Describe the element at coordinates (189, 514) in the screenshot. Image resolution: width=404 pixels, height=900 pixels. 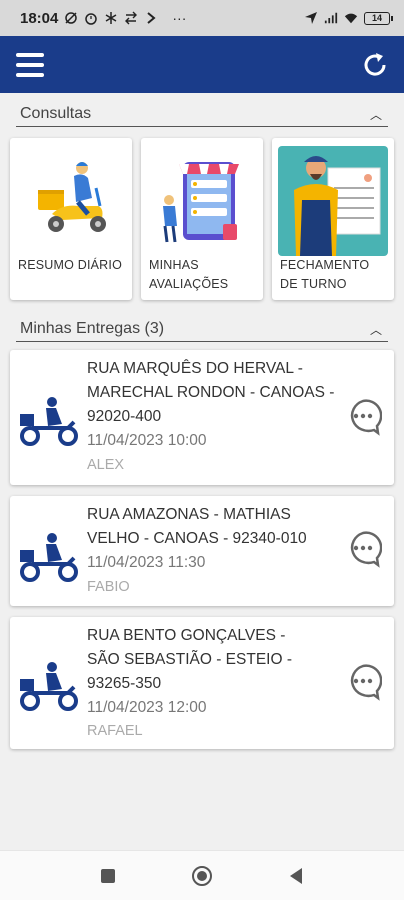
I see `delivery-address-line-1: RUA AMAZONAS - MATHIAS` at that location.